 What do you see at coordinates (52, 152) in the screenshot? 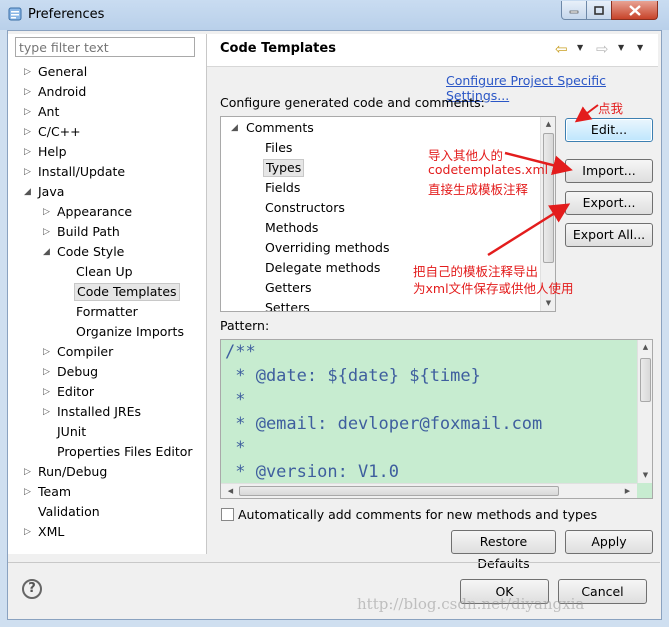
I see `tree-item: Help` at bounding box center [52, 152].